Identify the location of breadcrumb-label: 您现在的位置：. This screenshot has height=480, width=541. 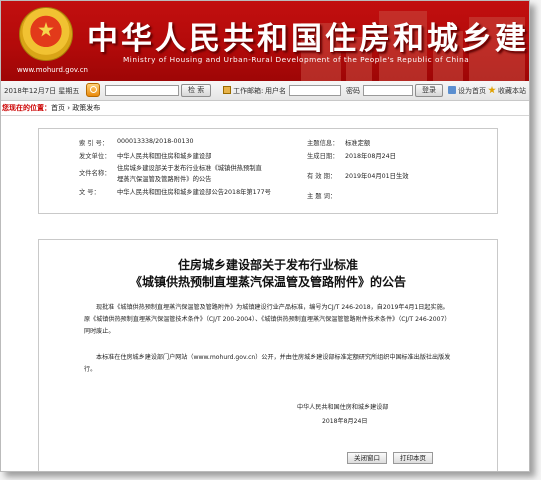
(26, 108).